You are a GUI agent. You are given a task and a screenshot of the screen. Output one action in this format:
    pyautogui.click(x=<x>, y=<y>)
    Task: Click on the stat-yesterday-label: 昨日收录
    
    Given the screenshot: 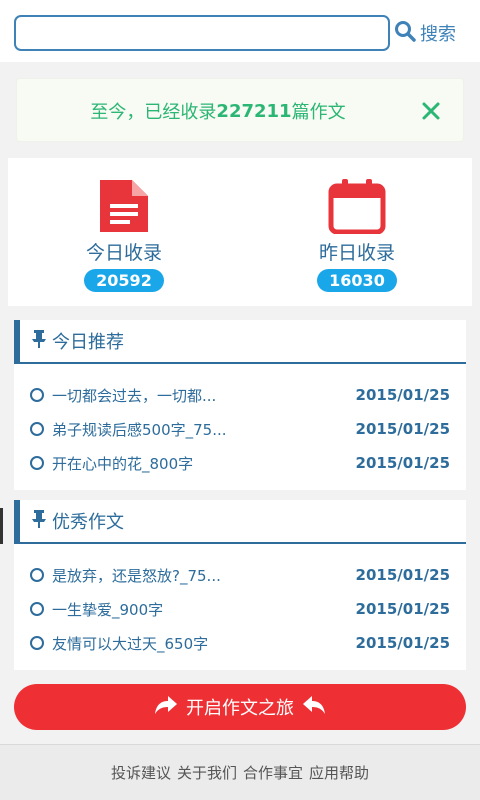 What is the action you would take?
    pyautogui.click(x=356, y=253)
    